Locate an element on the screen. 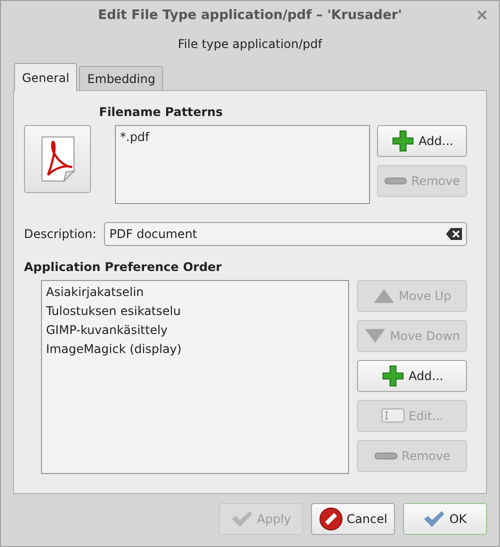 Image resolution: width=500 pixels, height=547 pixels. dialog-button: Cancel is located at coordinates (353, 519).